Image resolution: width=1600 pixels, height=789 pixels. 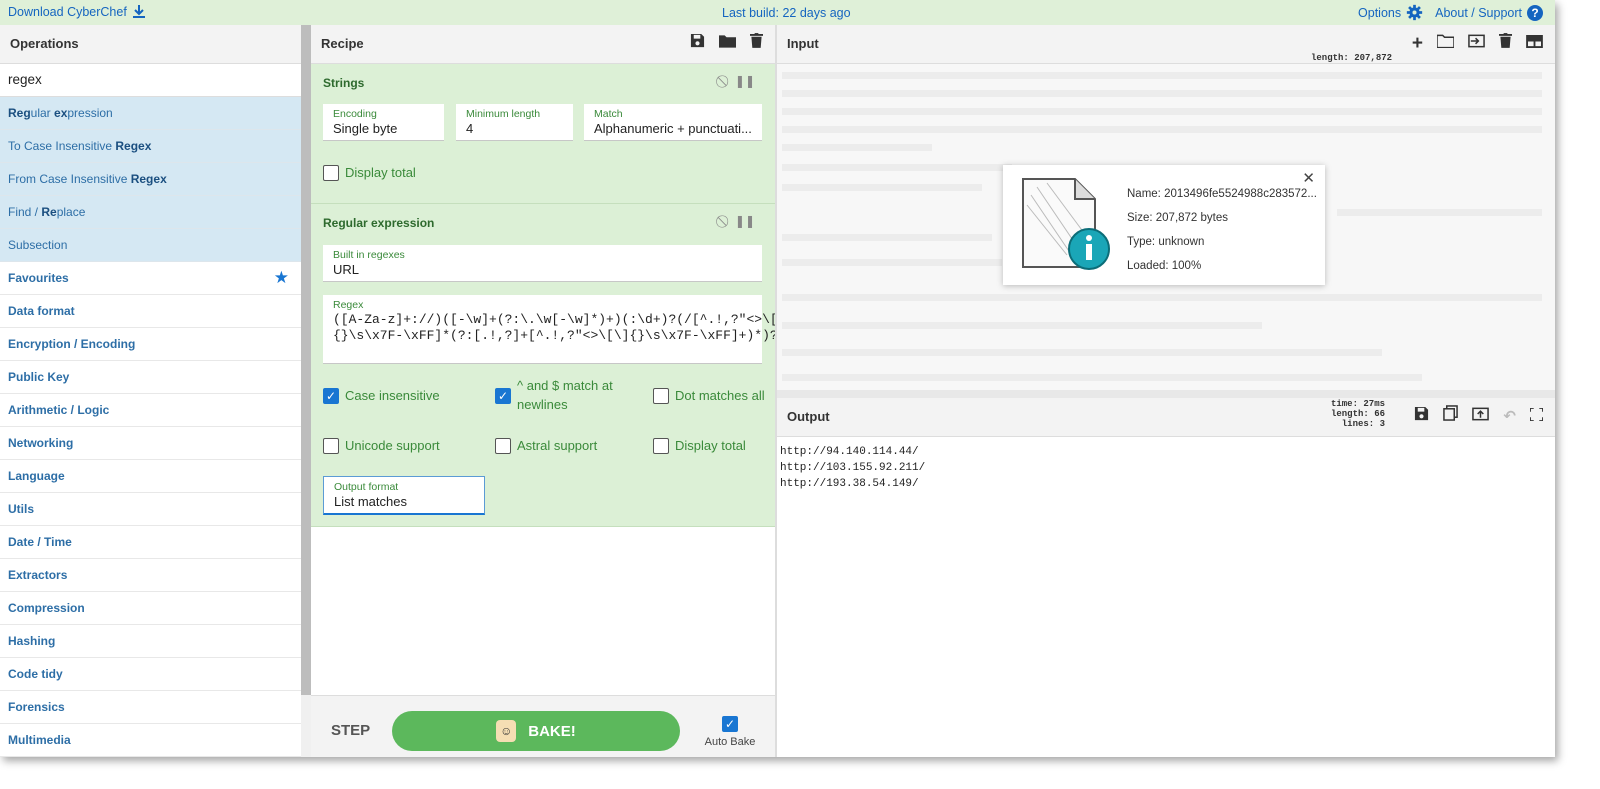 I want to click on save-output-icon, so click(x=1421, y=417).